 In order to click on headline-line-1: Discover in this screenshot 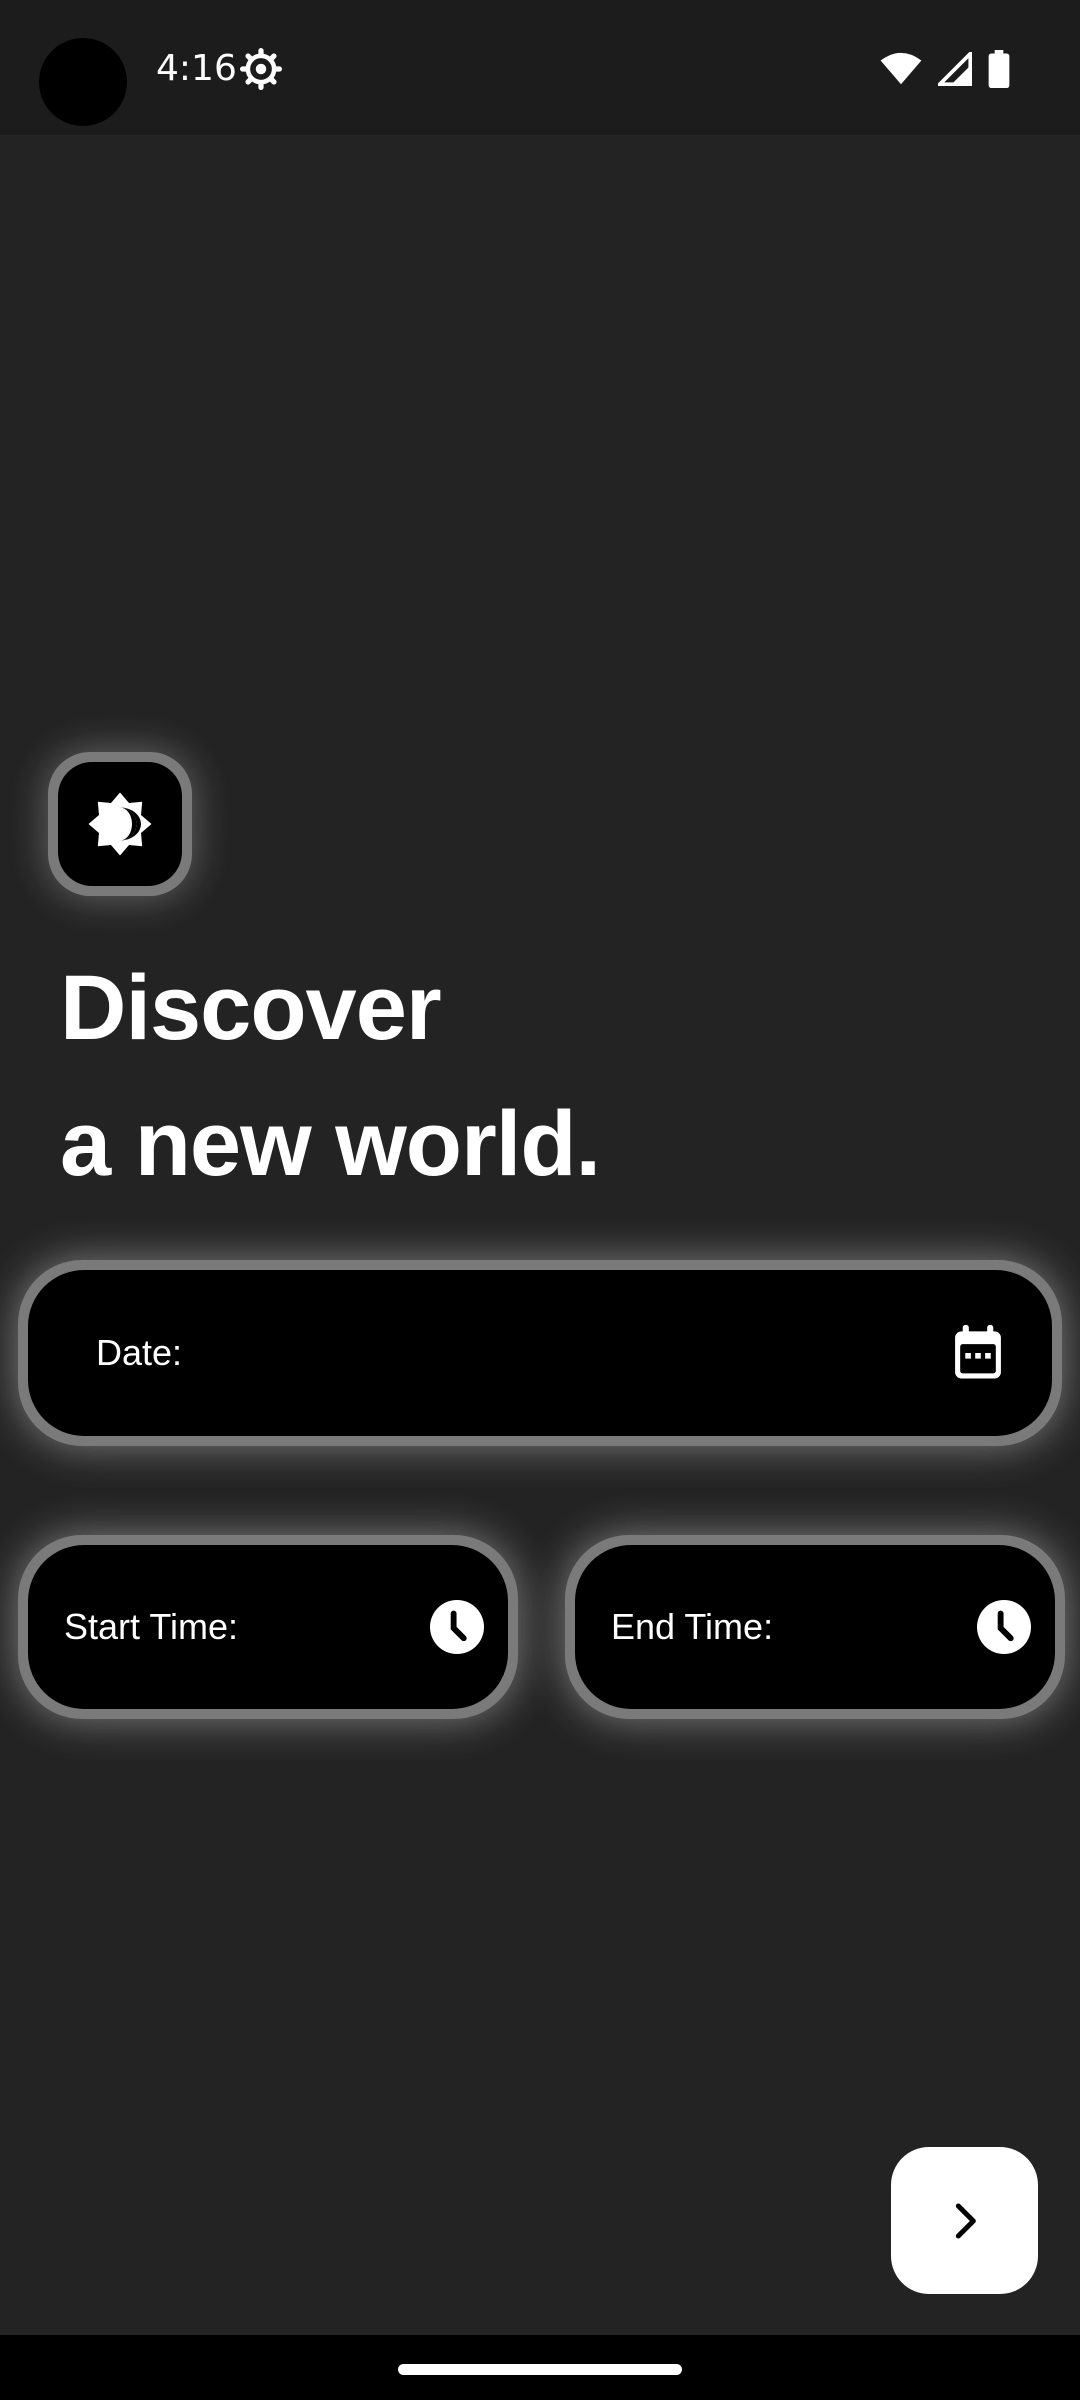, I will do `click(251, 1008)`.